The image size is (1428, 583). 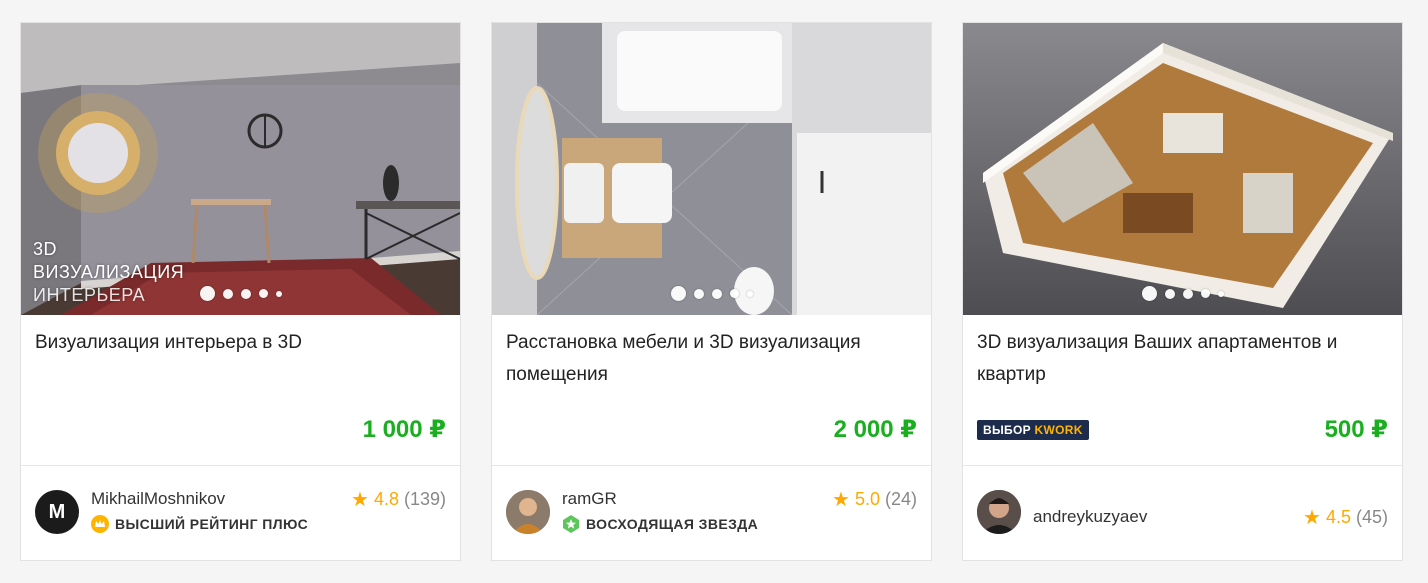 I want to click on star-badge-icon, so click(x=571, y=524).